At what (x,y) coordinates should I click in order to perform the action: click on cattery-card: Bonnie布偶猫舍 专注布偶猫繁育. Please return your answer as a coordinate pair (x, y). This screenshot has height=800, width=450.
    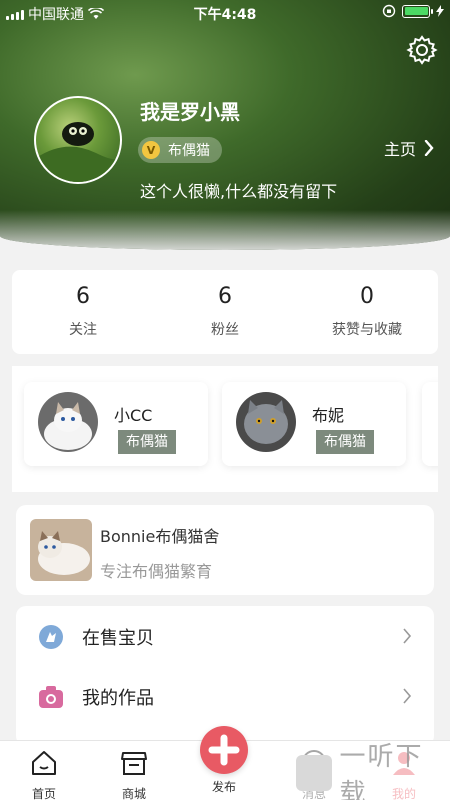
    Looking at the image, I should click on (225, 550).